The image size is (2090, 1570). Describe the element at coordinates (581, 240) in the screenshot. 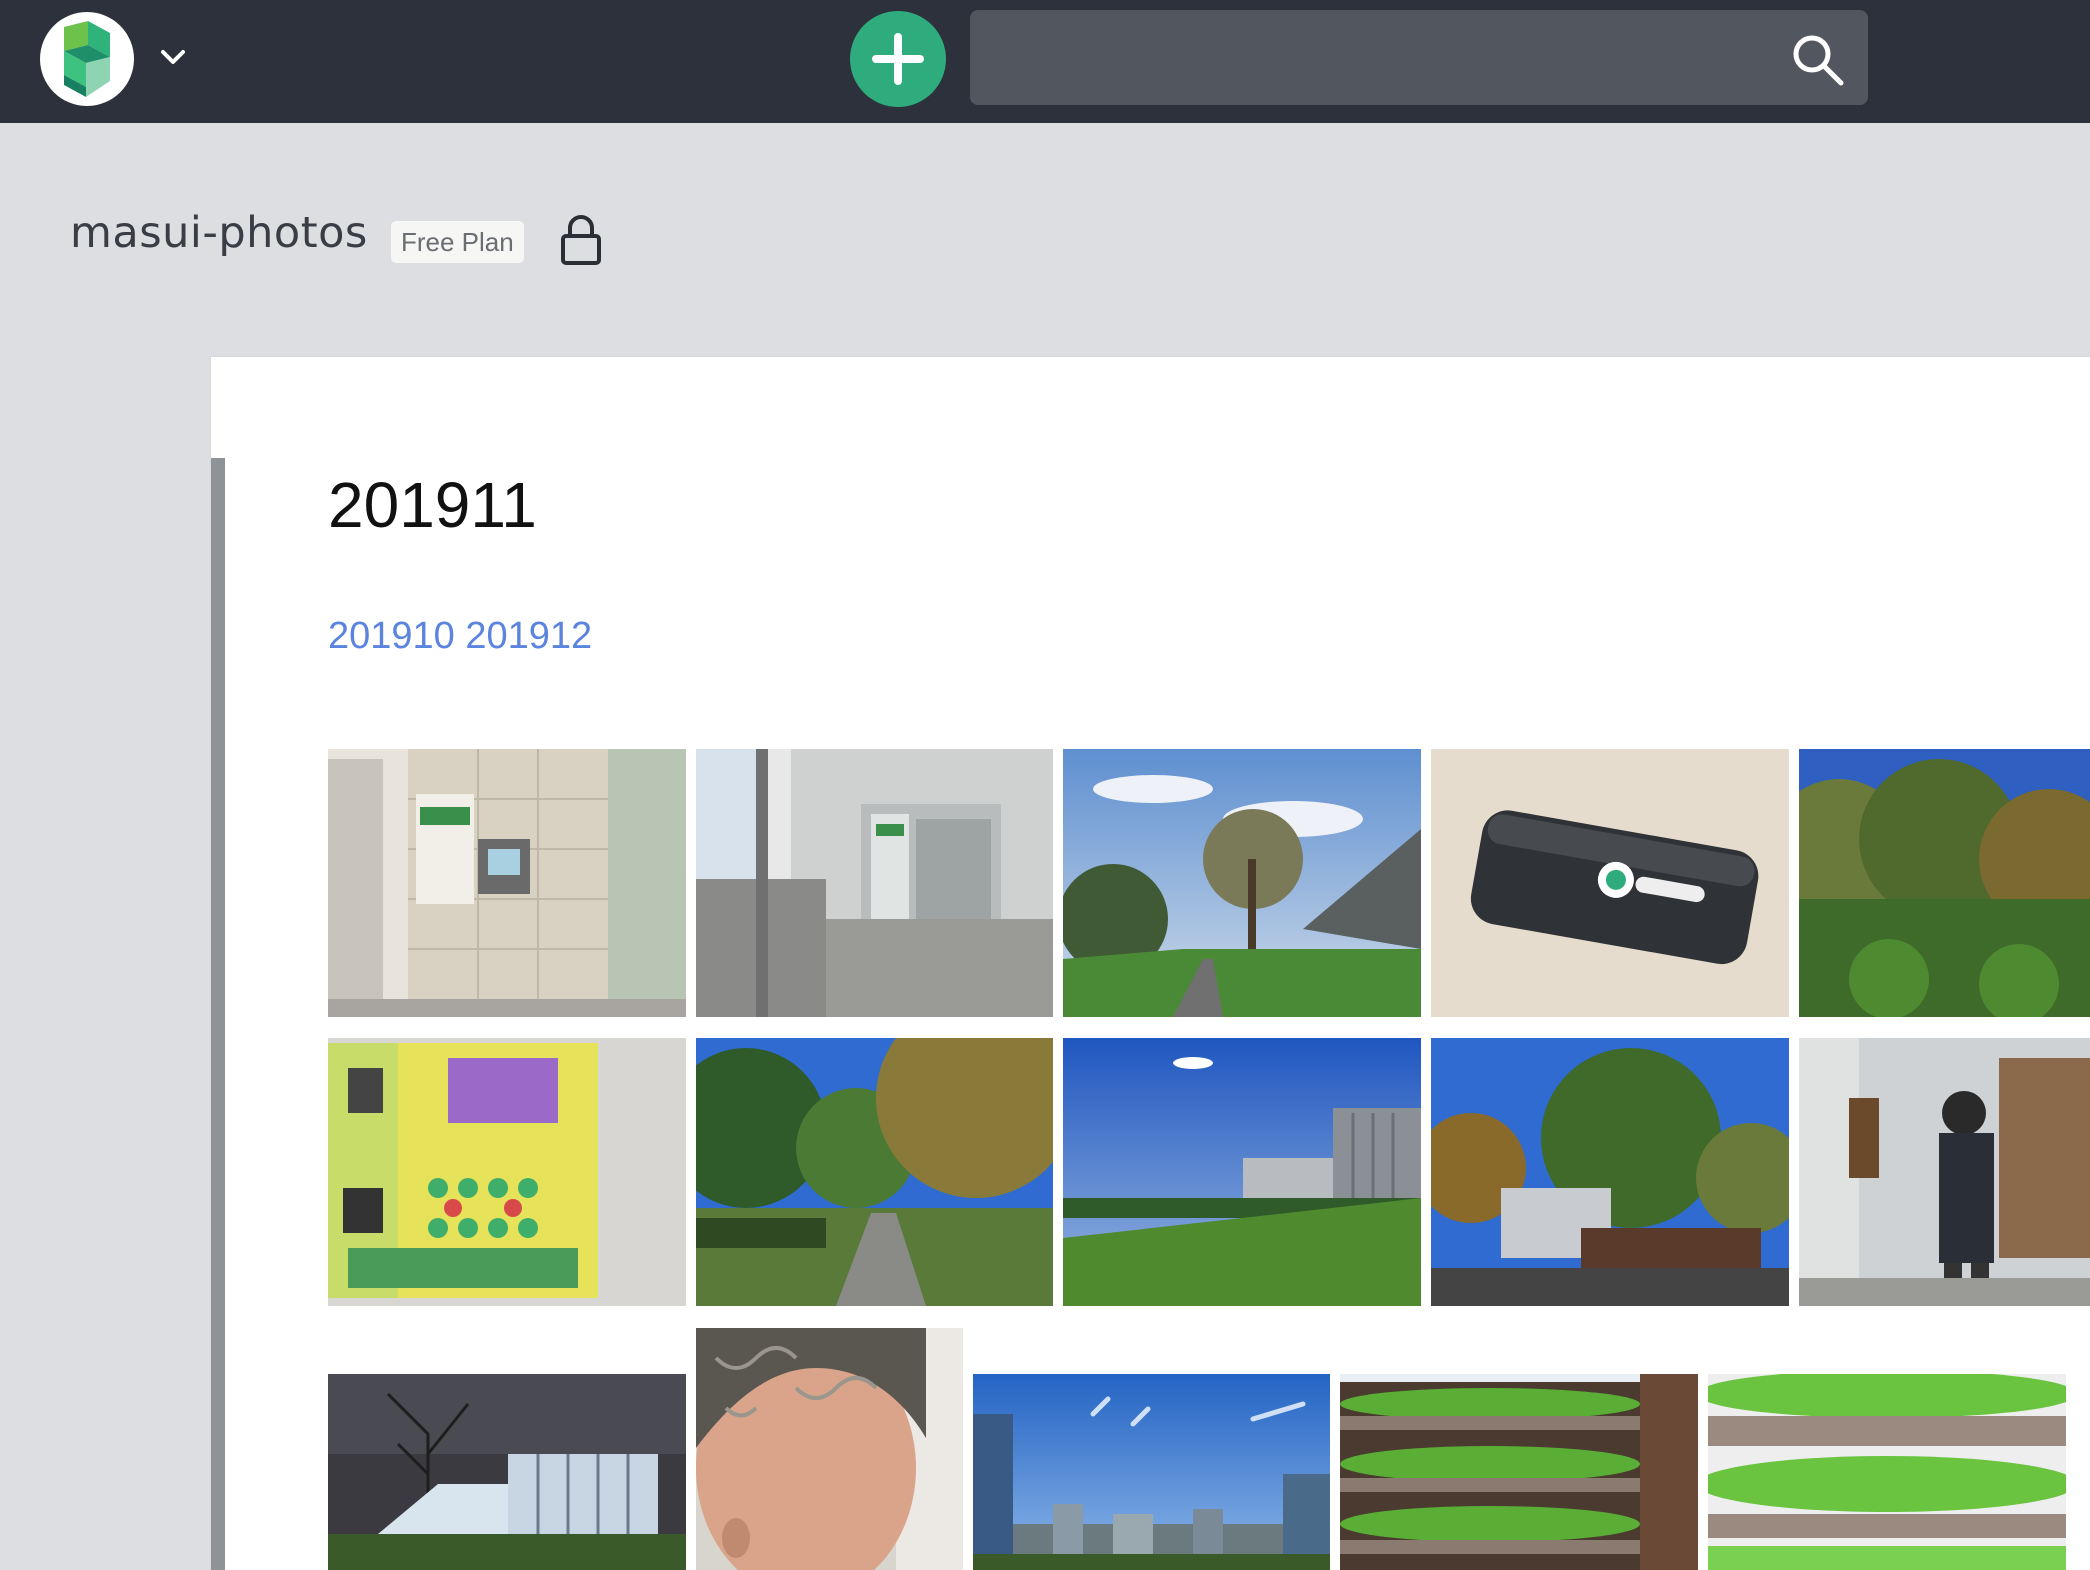

I see `lock-icon` at that location.